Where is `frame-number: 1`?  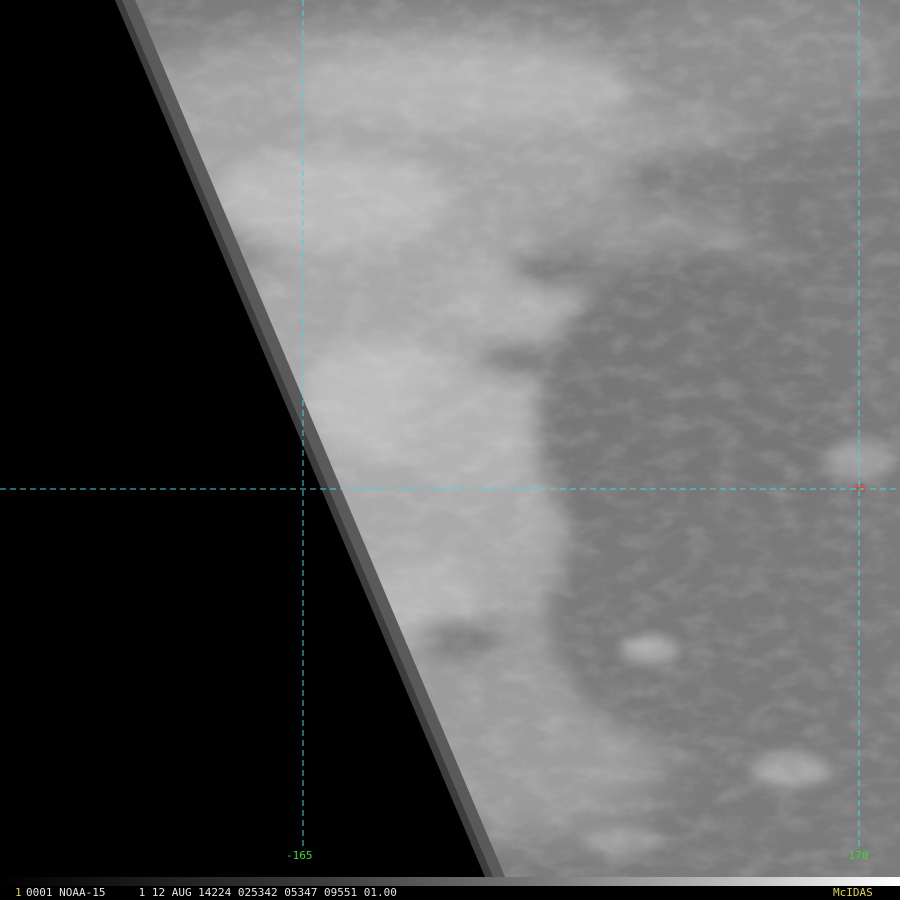
frame-number: 1 is located at coordinates (18, 892).